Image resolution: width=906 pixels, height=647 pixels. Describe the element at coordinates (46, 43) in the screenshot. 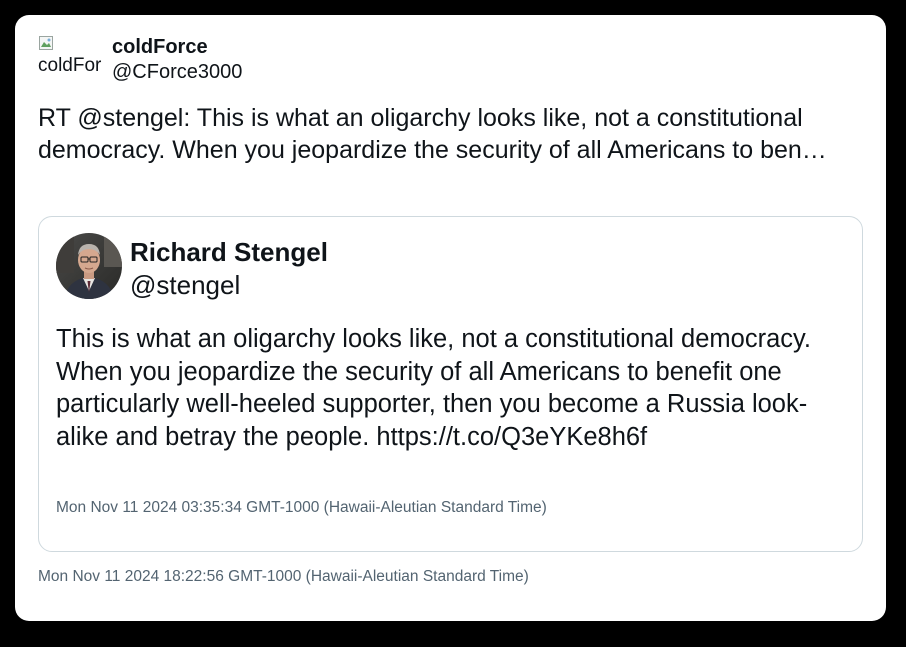

I see `broken-image-icon` at that location.